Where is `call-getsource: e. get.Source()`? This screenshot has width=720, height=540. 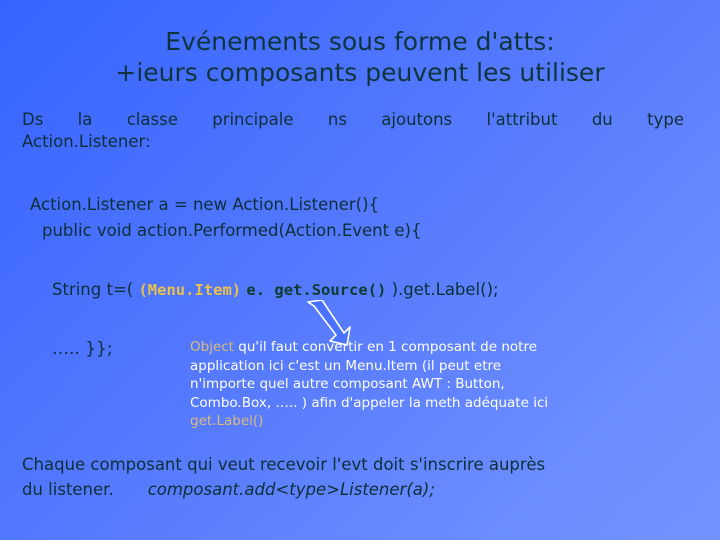
call-getsource: e. get.Source() is located at coordinates (316, 290).